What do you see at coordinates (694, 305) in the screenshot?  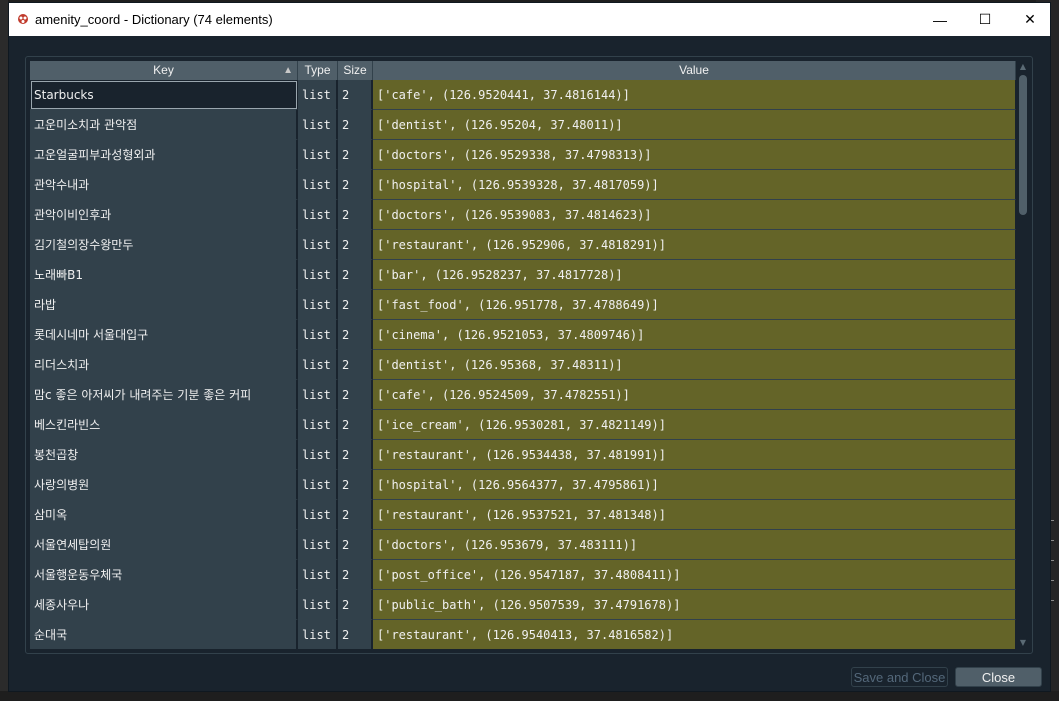 I see `cell-value: ['fast_food', (126.951778, 37.4788649)]` at bounding box center [694, 305].